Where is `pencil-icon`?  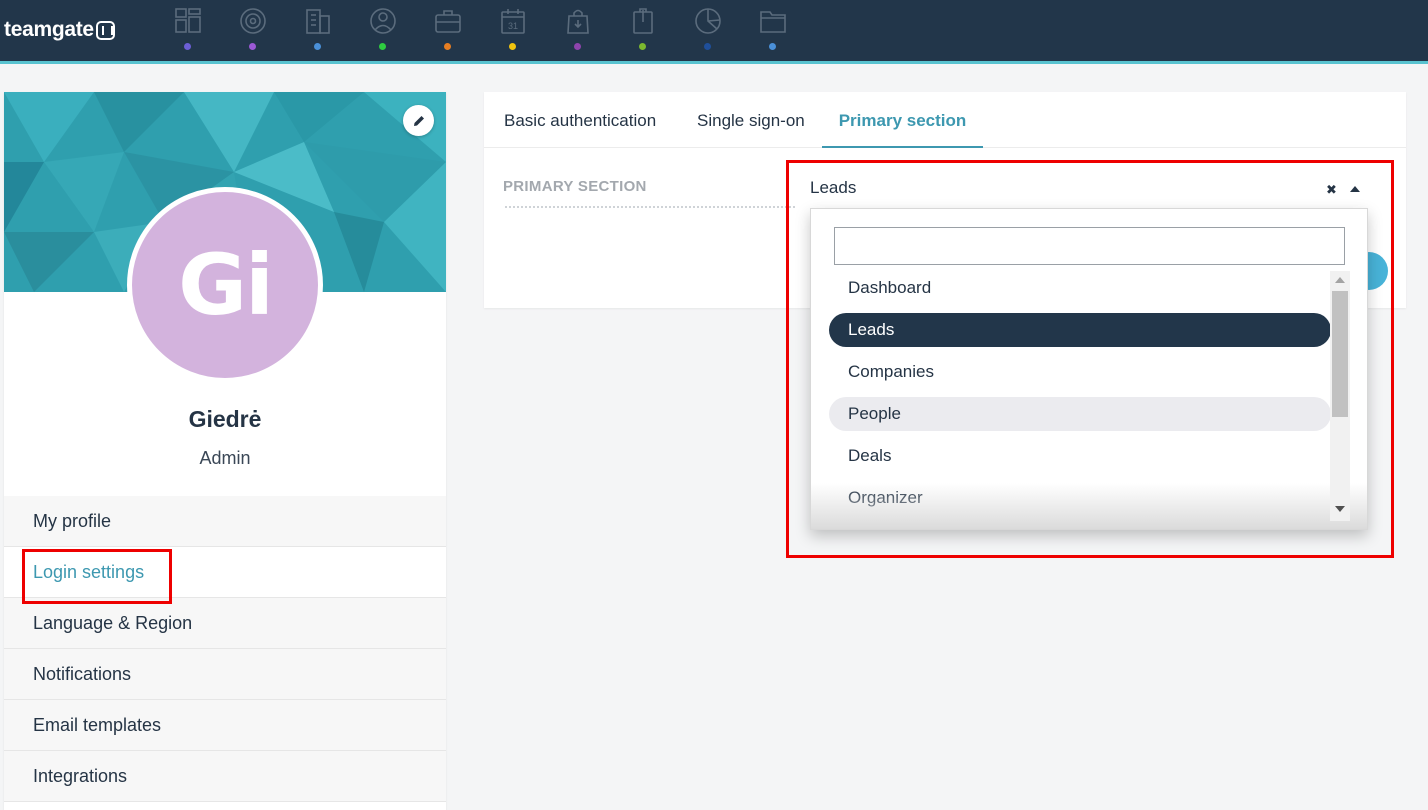 pencil-icon is located at coordinates (418, 120).